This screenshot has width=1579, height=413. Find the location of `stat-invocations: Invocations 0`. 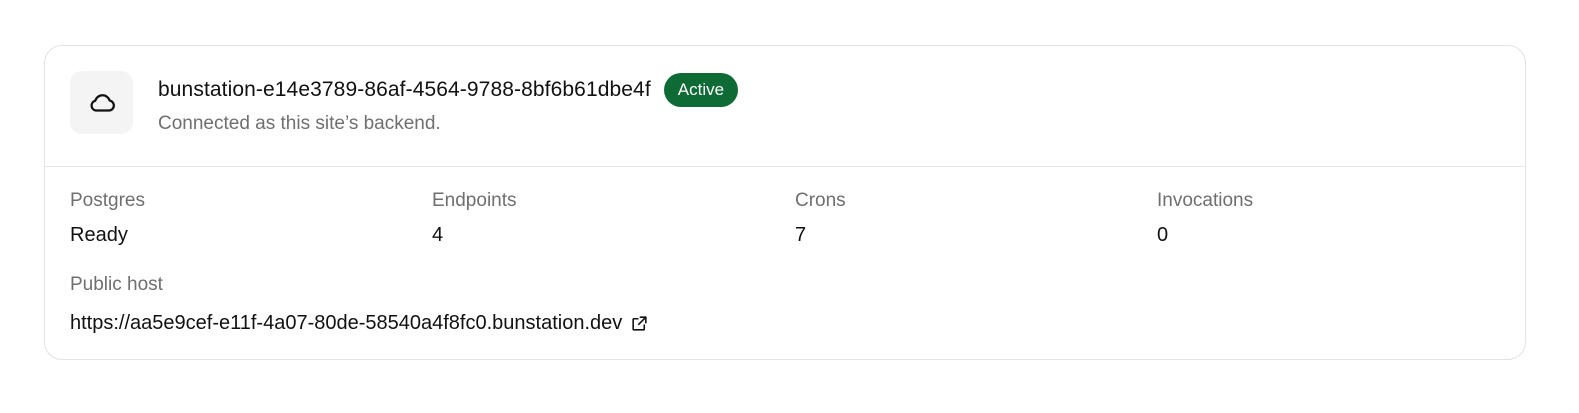

stat-invocations: Invocations 0 is located at coordinates (1205, 218).